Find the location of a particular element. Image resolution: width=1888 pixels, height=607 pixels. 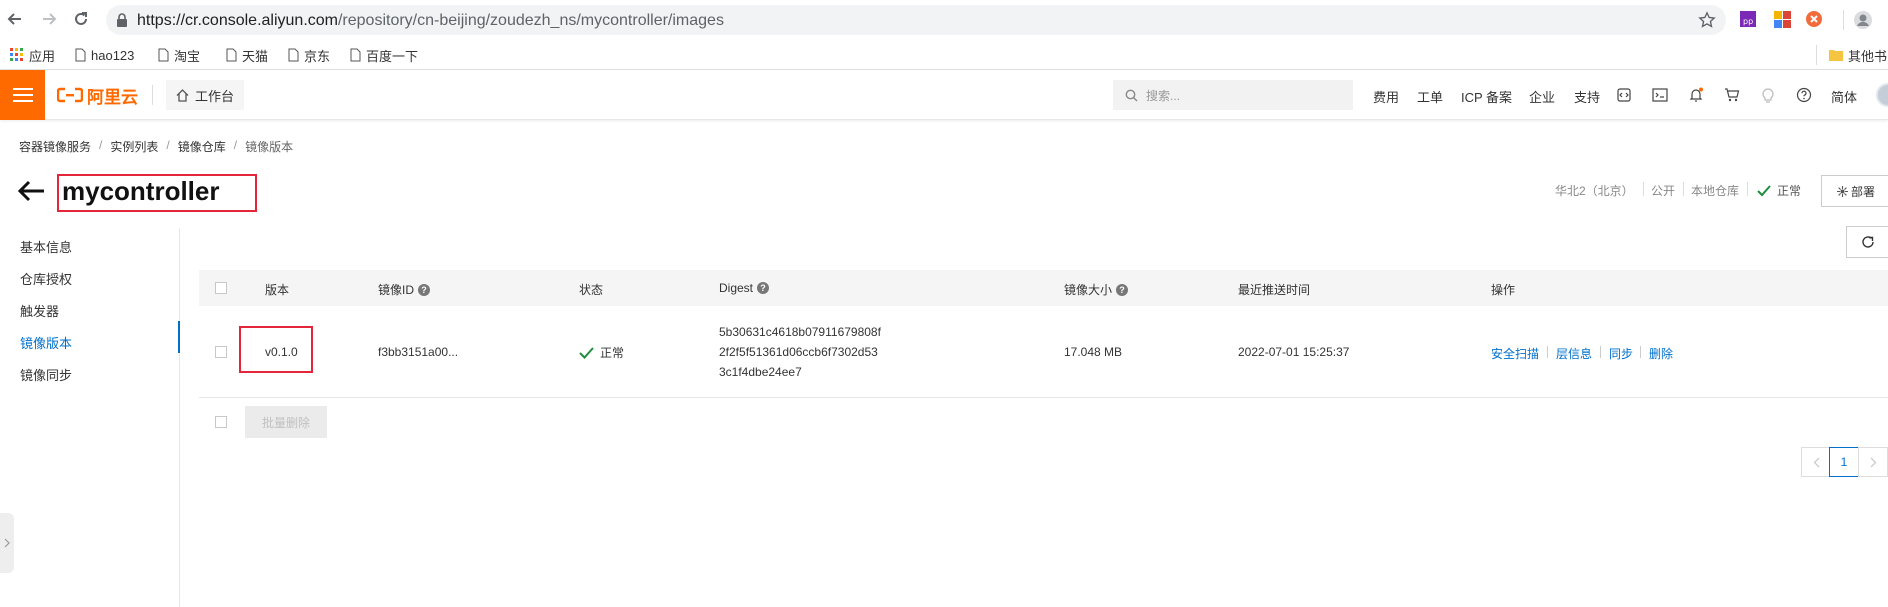

bookmark-baidu: 百度一下 is located at coordinates (384, 55).